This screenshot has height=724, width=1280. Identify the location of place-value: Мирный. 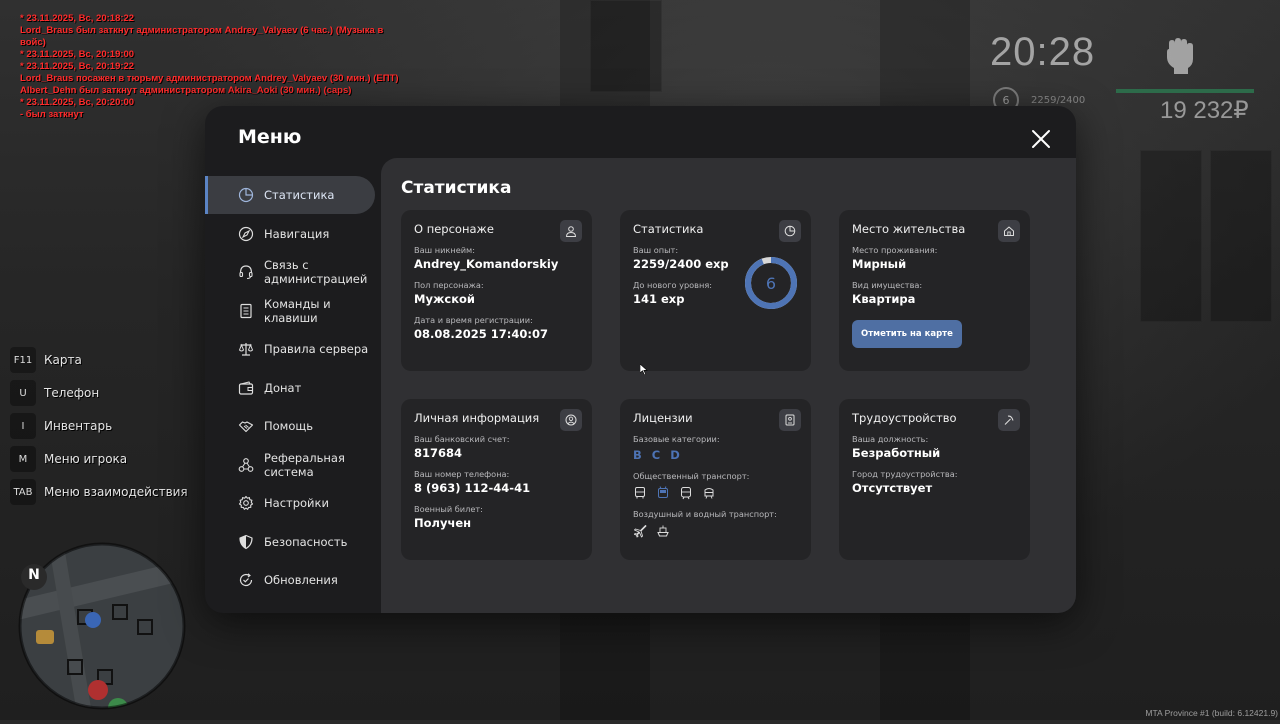
(879, 264).